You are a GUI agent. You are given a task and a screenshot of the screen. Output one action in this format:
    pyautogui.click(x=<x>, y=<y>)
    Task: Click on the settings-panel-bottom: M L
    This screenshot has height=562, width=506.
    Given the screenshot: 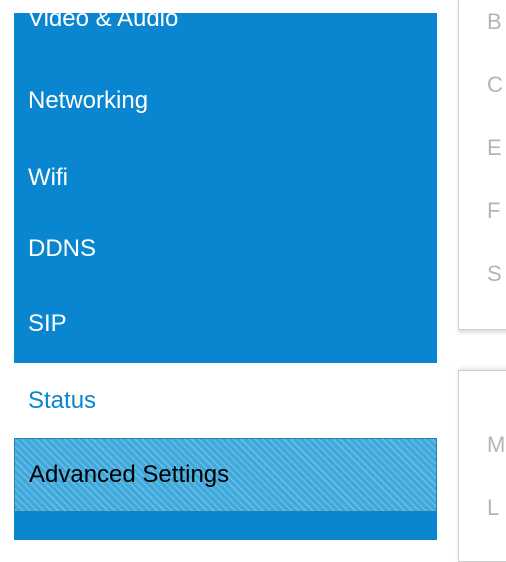 What is the action you would take?
    pyautogui.click(x=482, y=466)
    